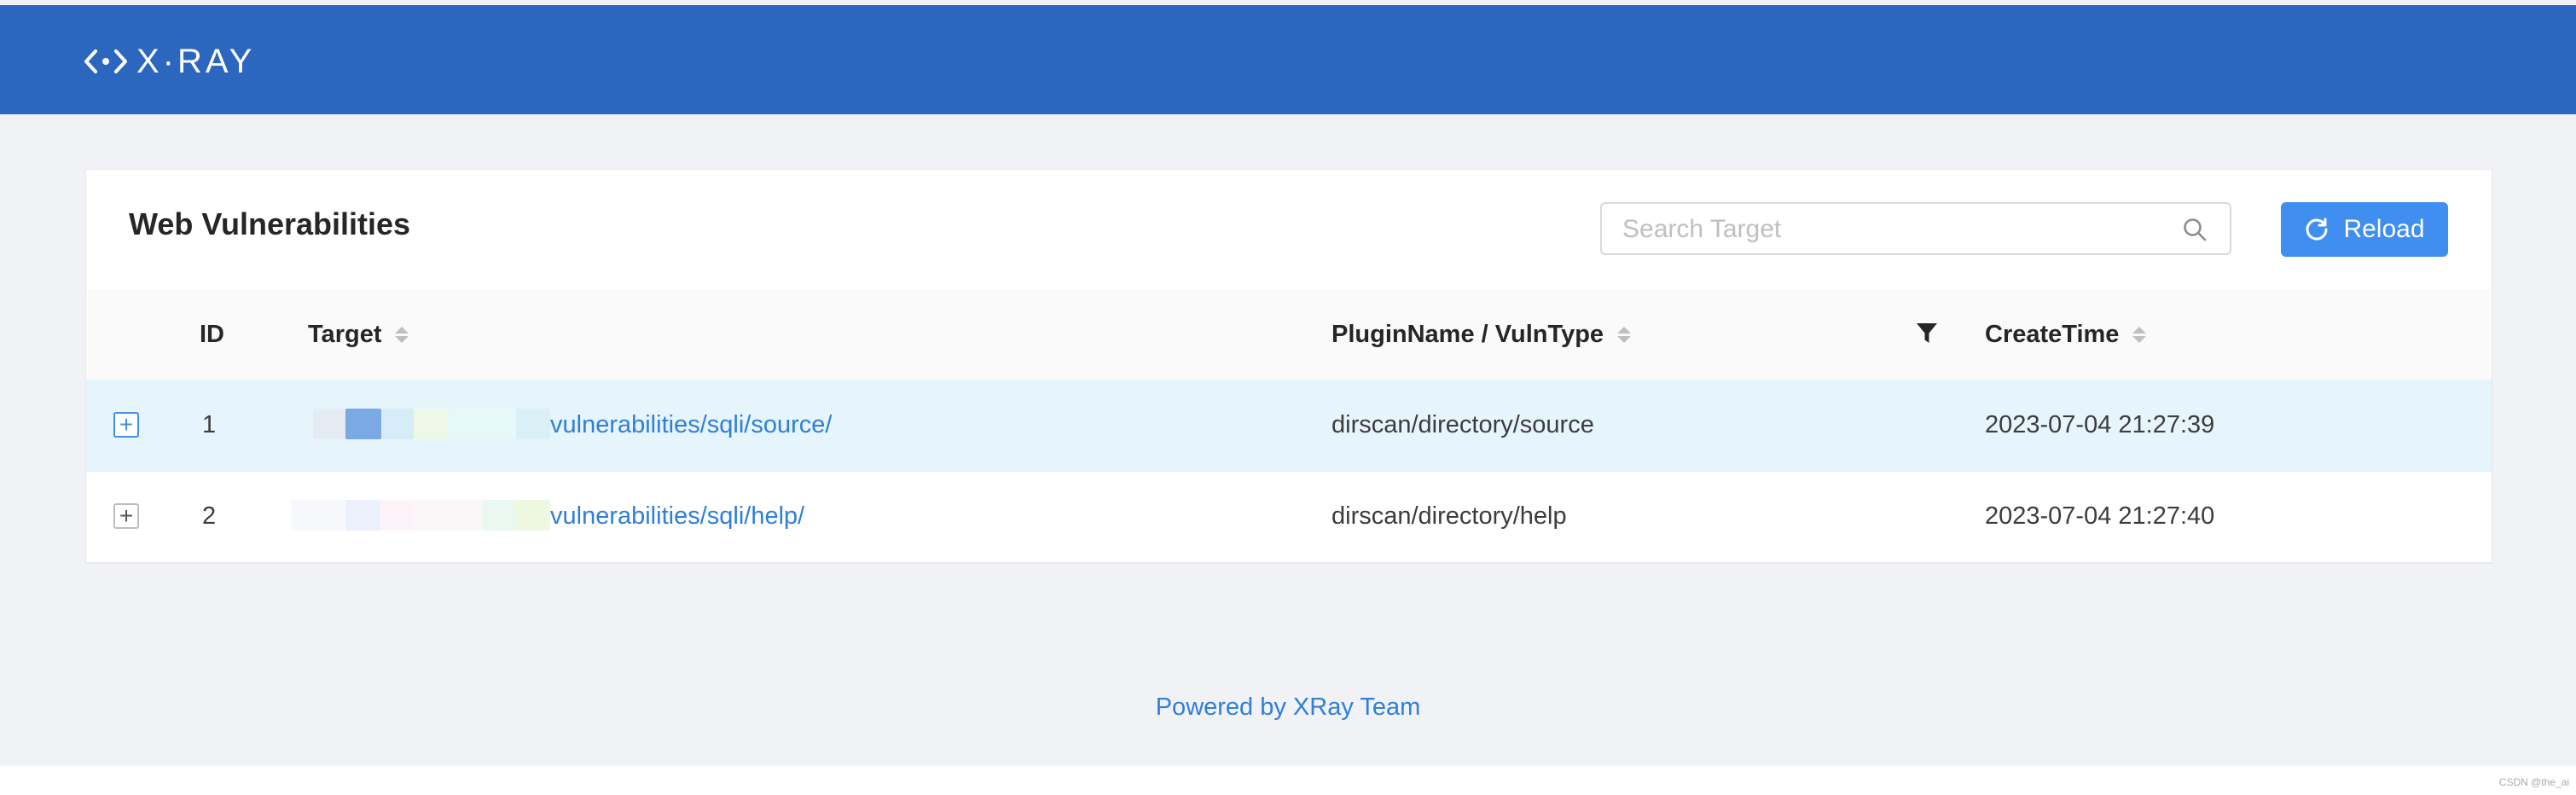  I want to click on target-link: vulnerabilities/sqli/source/, so click(691, 425).